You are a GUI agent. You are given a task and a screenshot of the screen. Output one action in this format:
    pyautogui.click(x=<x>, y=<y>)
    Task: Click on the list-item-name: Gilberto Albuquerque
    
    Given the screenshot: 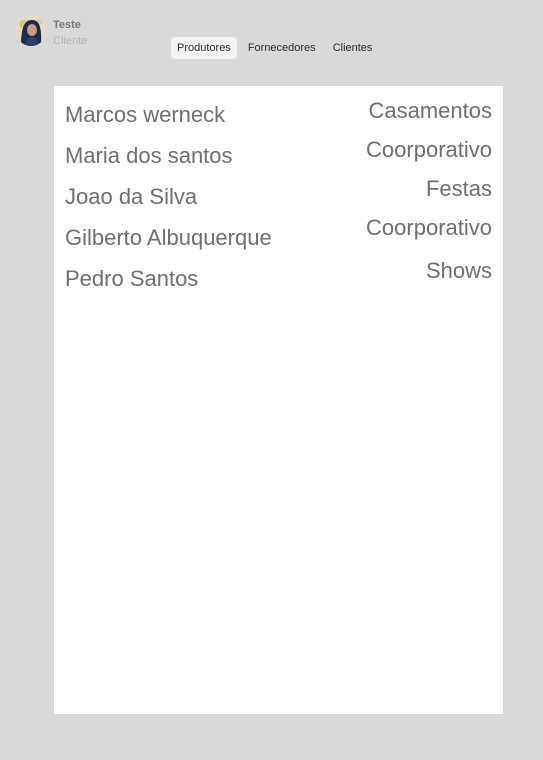 What is the action you would take?
    pyautogui.click(x=168, y=237)
    